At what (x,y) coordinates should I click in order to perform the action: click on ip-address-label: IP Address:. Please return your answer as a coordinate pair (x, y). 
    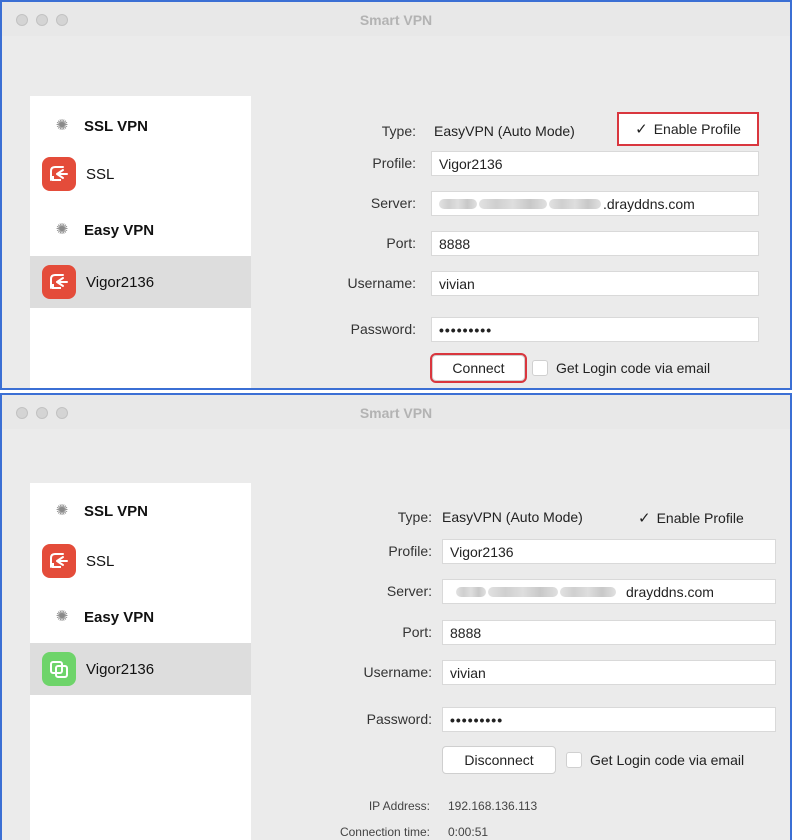
    Looking at the image, I should click on (399, 806).